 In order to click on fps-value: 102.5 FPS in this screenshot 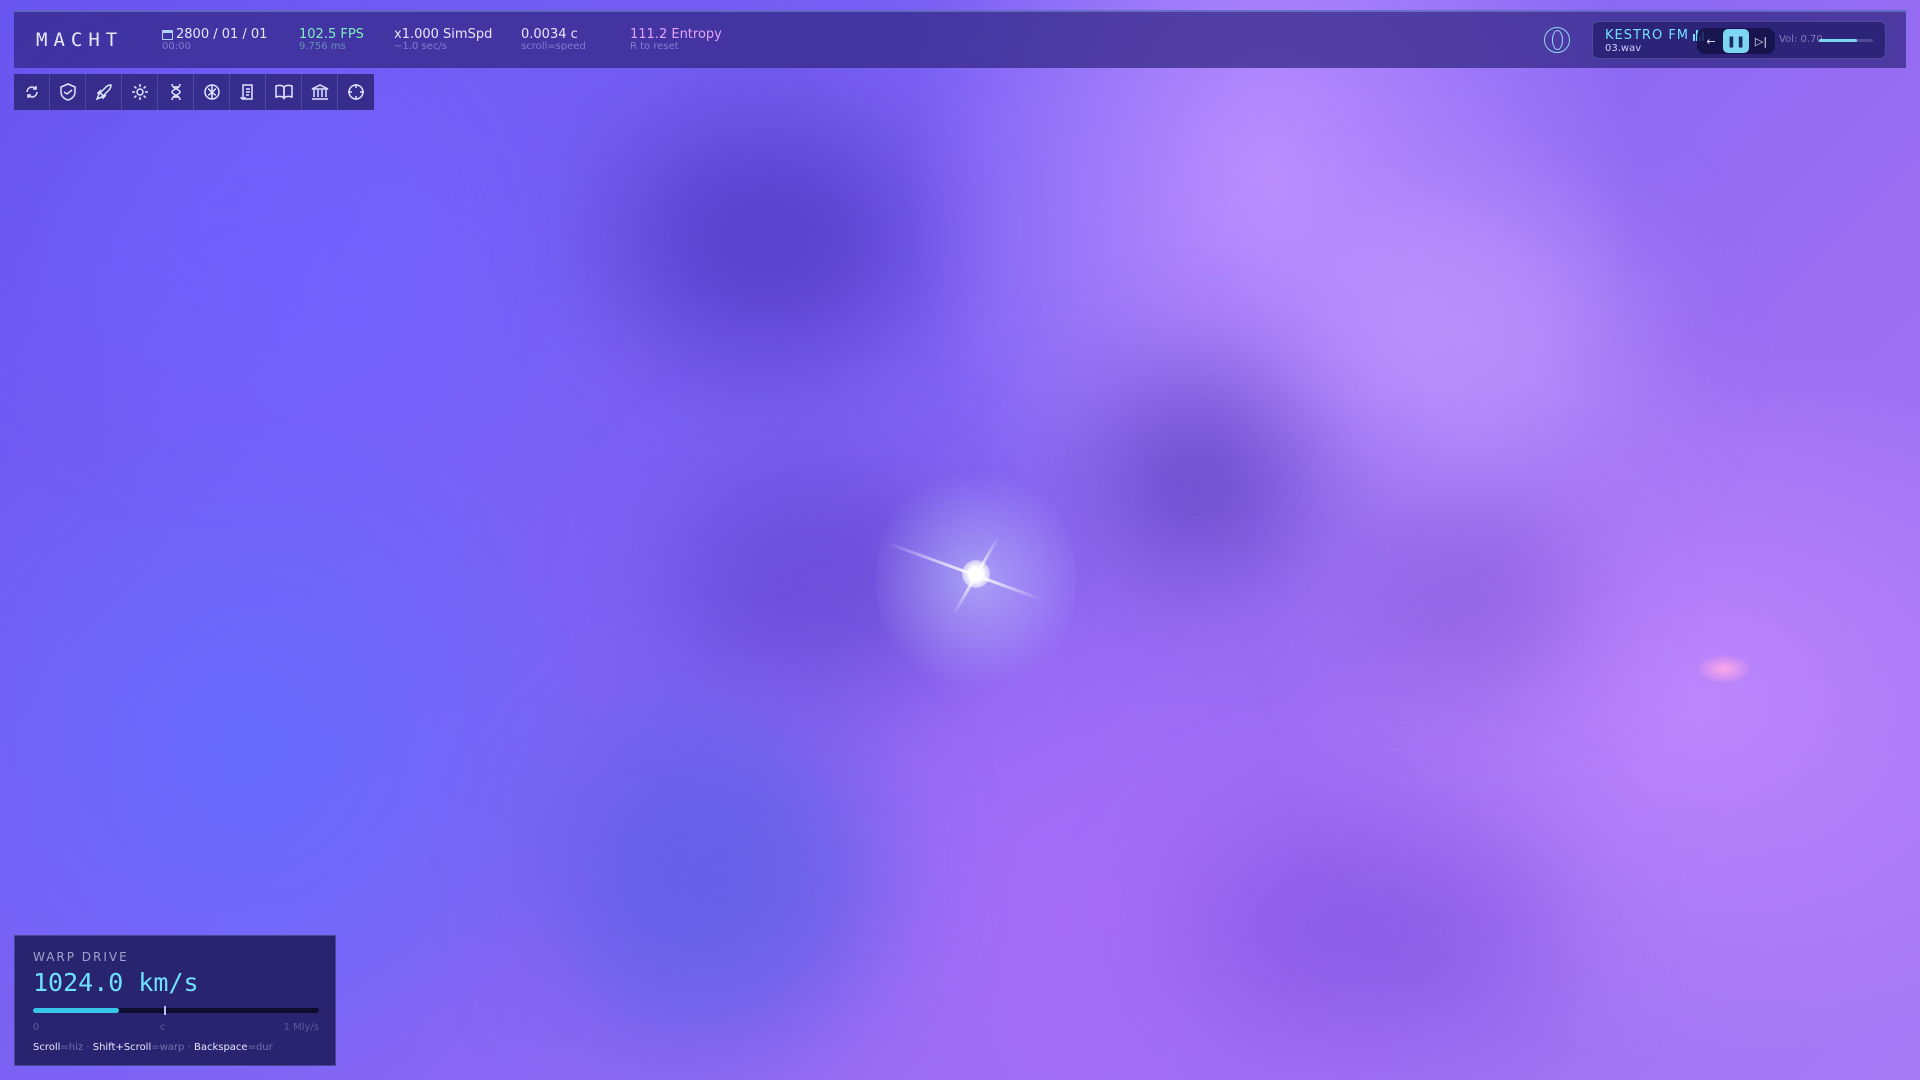, I will do `click(331, 34)`.